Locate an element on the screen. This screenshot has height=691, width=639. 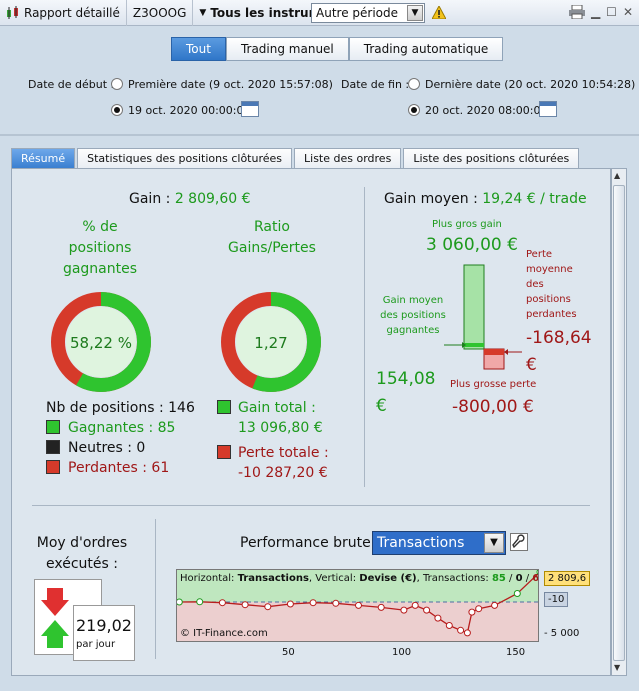
total-gain-label: Gain total : is located at coordinates (277, 408).